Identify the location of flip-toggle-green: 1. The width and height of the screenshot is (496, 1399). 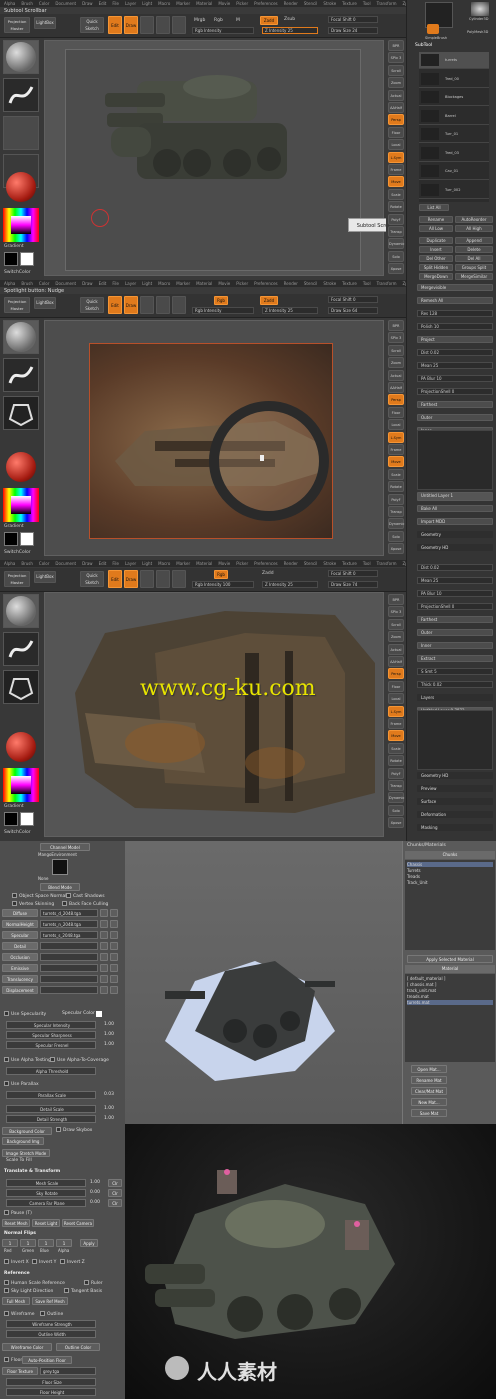
(28, 1243).